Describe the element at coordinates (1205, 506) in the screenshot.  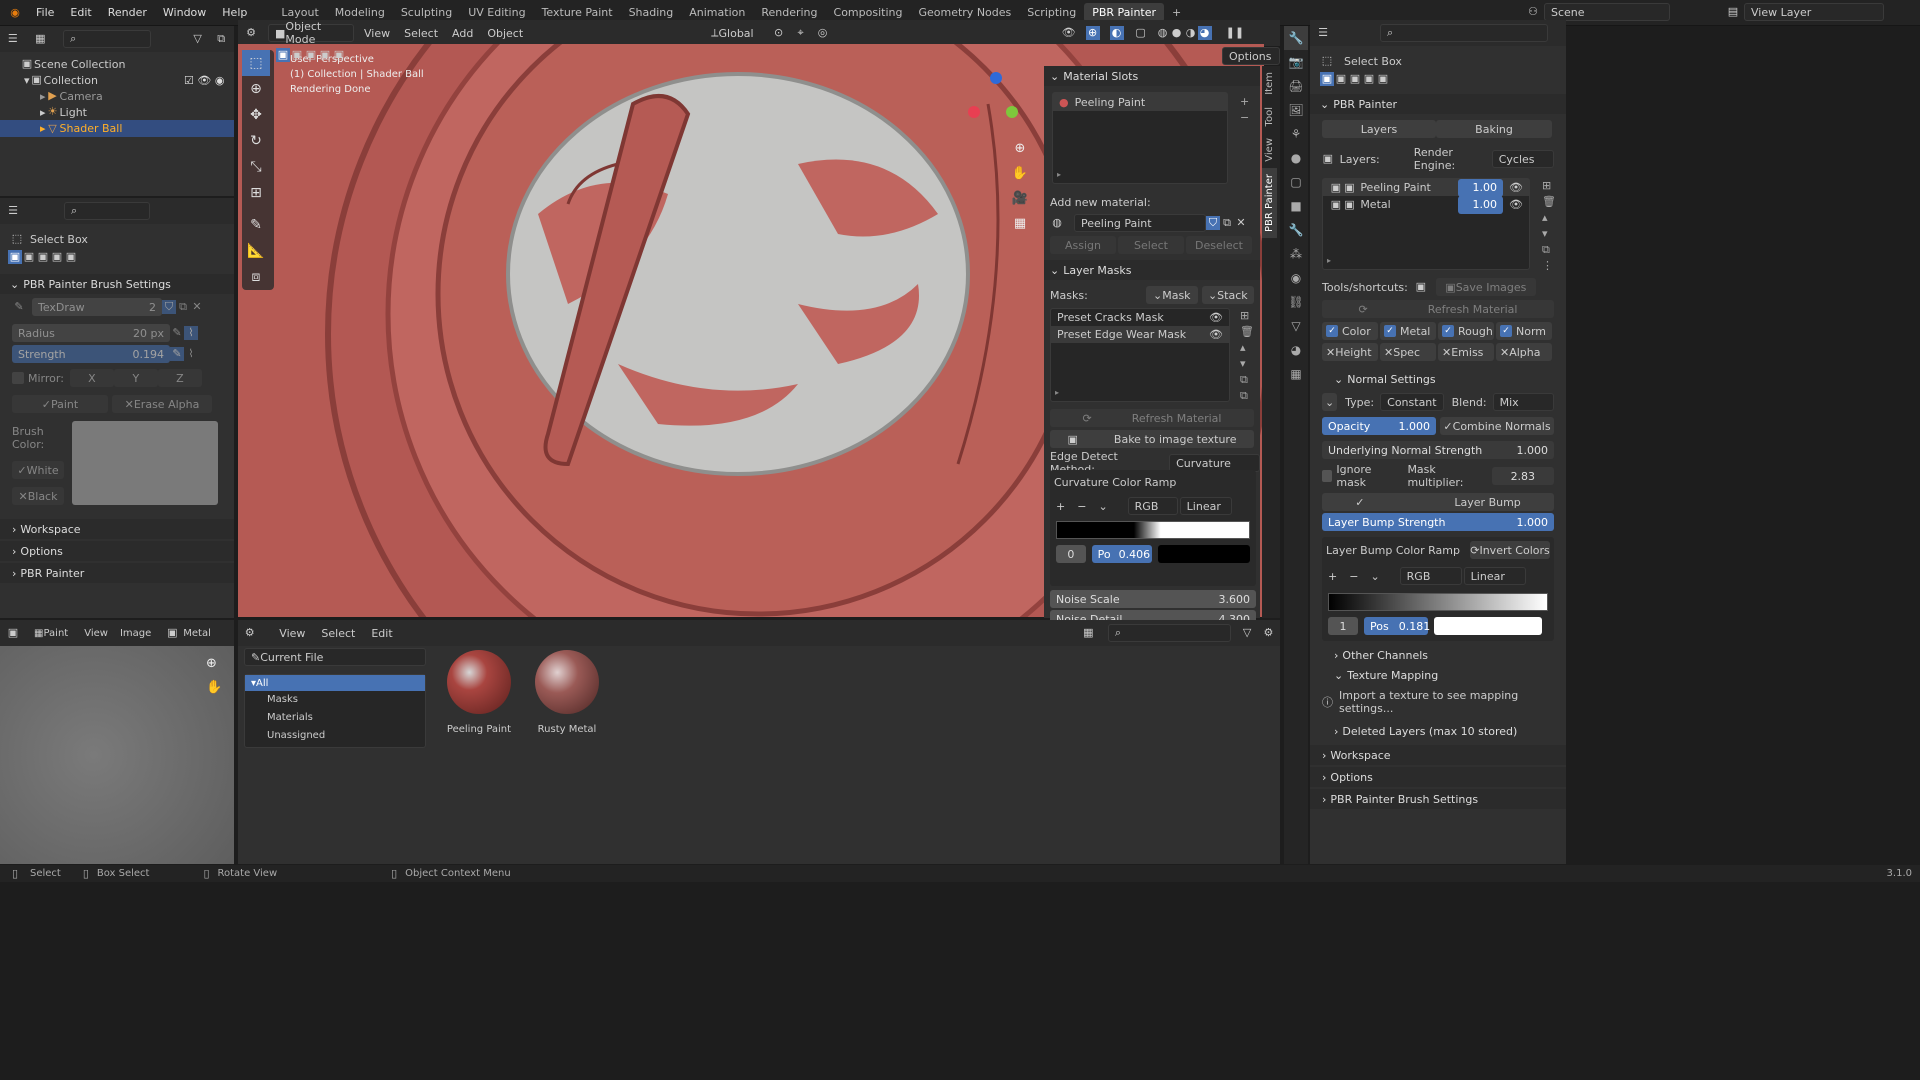
I see `ramp-interp-dropdown: Linear` at that location.